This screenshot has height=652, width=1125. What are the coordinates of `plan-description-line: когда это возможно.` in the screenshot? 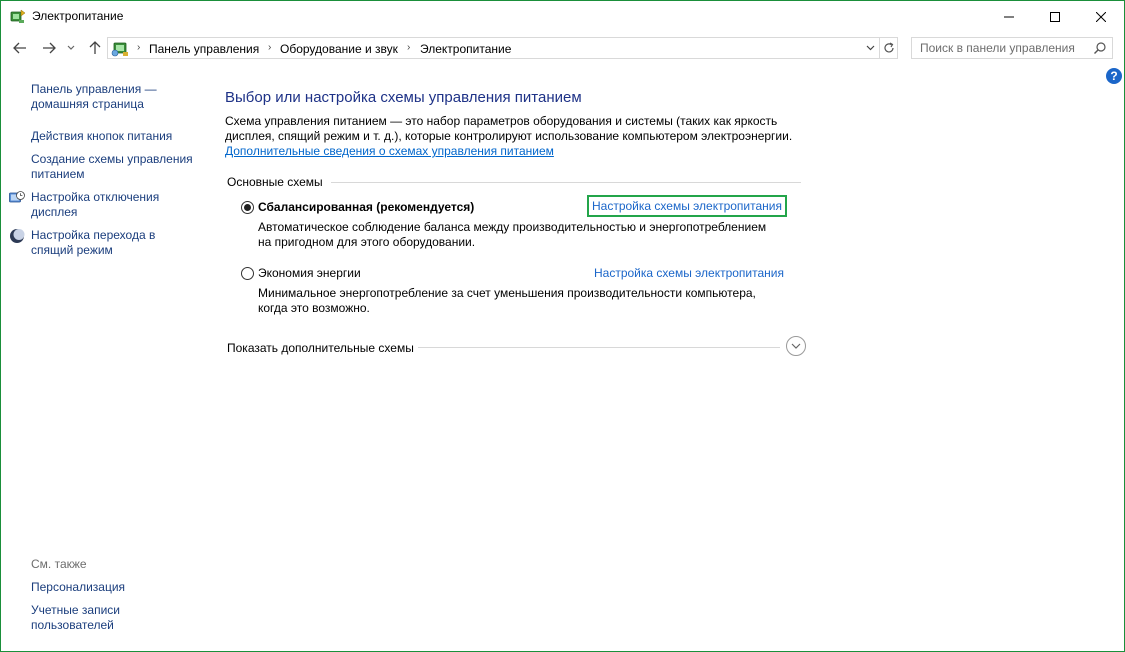 It's located at (314, 308).